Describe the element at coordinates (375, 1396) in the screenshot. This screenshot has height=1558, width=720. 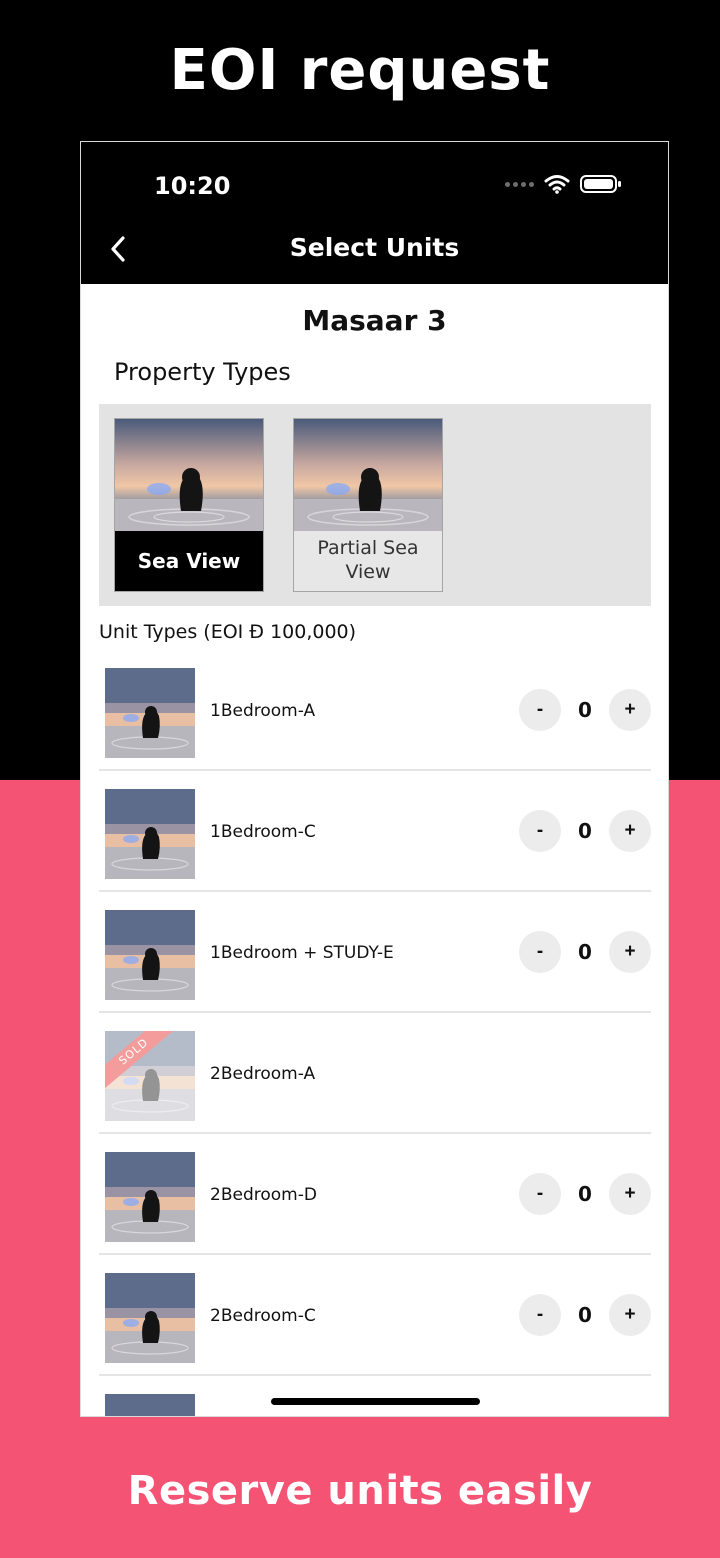
I see `unit-row-partial` at that location.